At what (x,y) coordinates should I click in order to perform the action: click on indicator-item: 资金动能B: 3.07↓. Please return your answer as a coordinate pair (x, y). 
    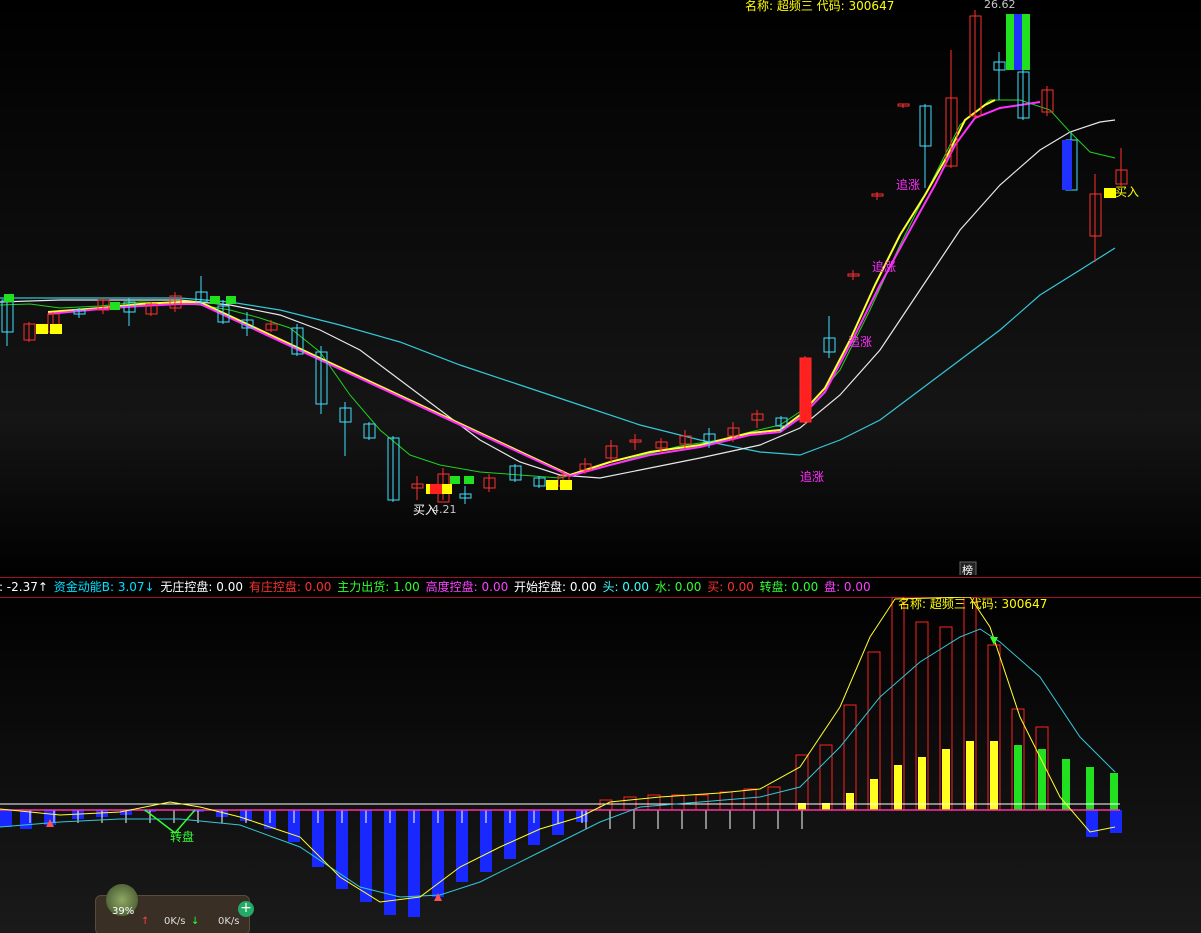
    Looking at the image, I should click on (106, 587).